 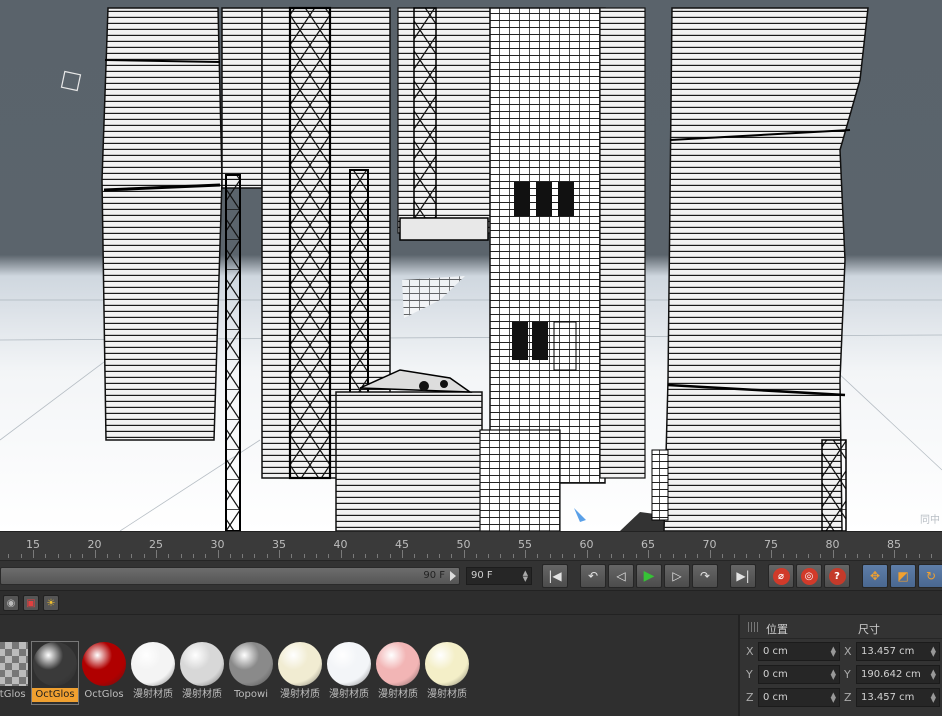 I want to click on end-frame-field: 90 F ▲ ▼, so click(x=499, y=576).